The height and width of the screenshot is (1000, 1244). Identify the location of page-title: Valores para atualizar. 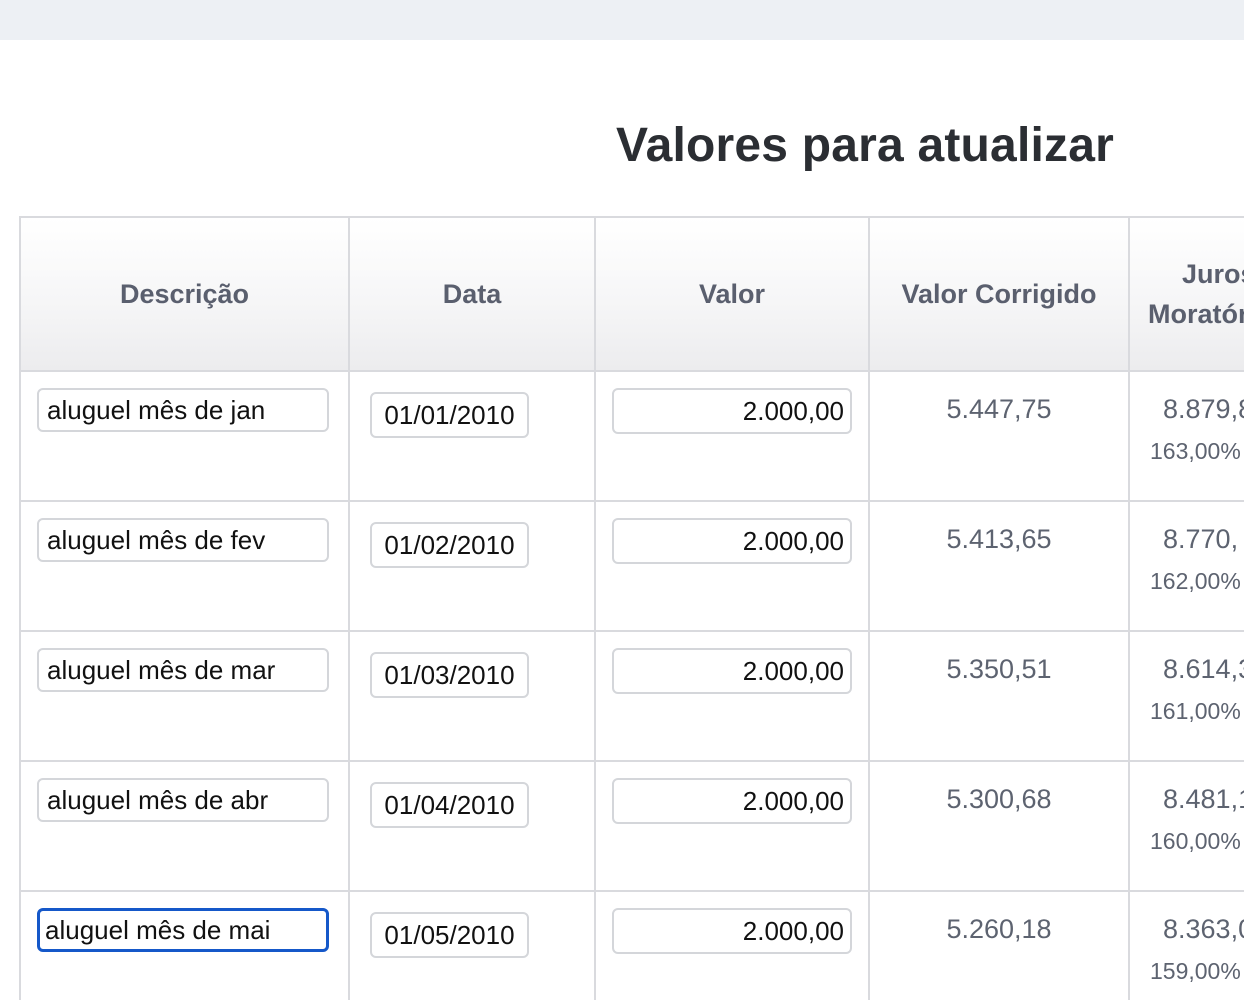
(865, 145).